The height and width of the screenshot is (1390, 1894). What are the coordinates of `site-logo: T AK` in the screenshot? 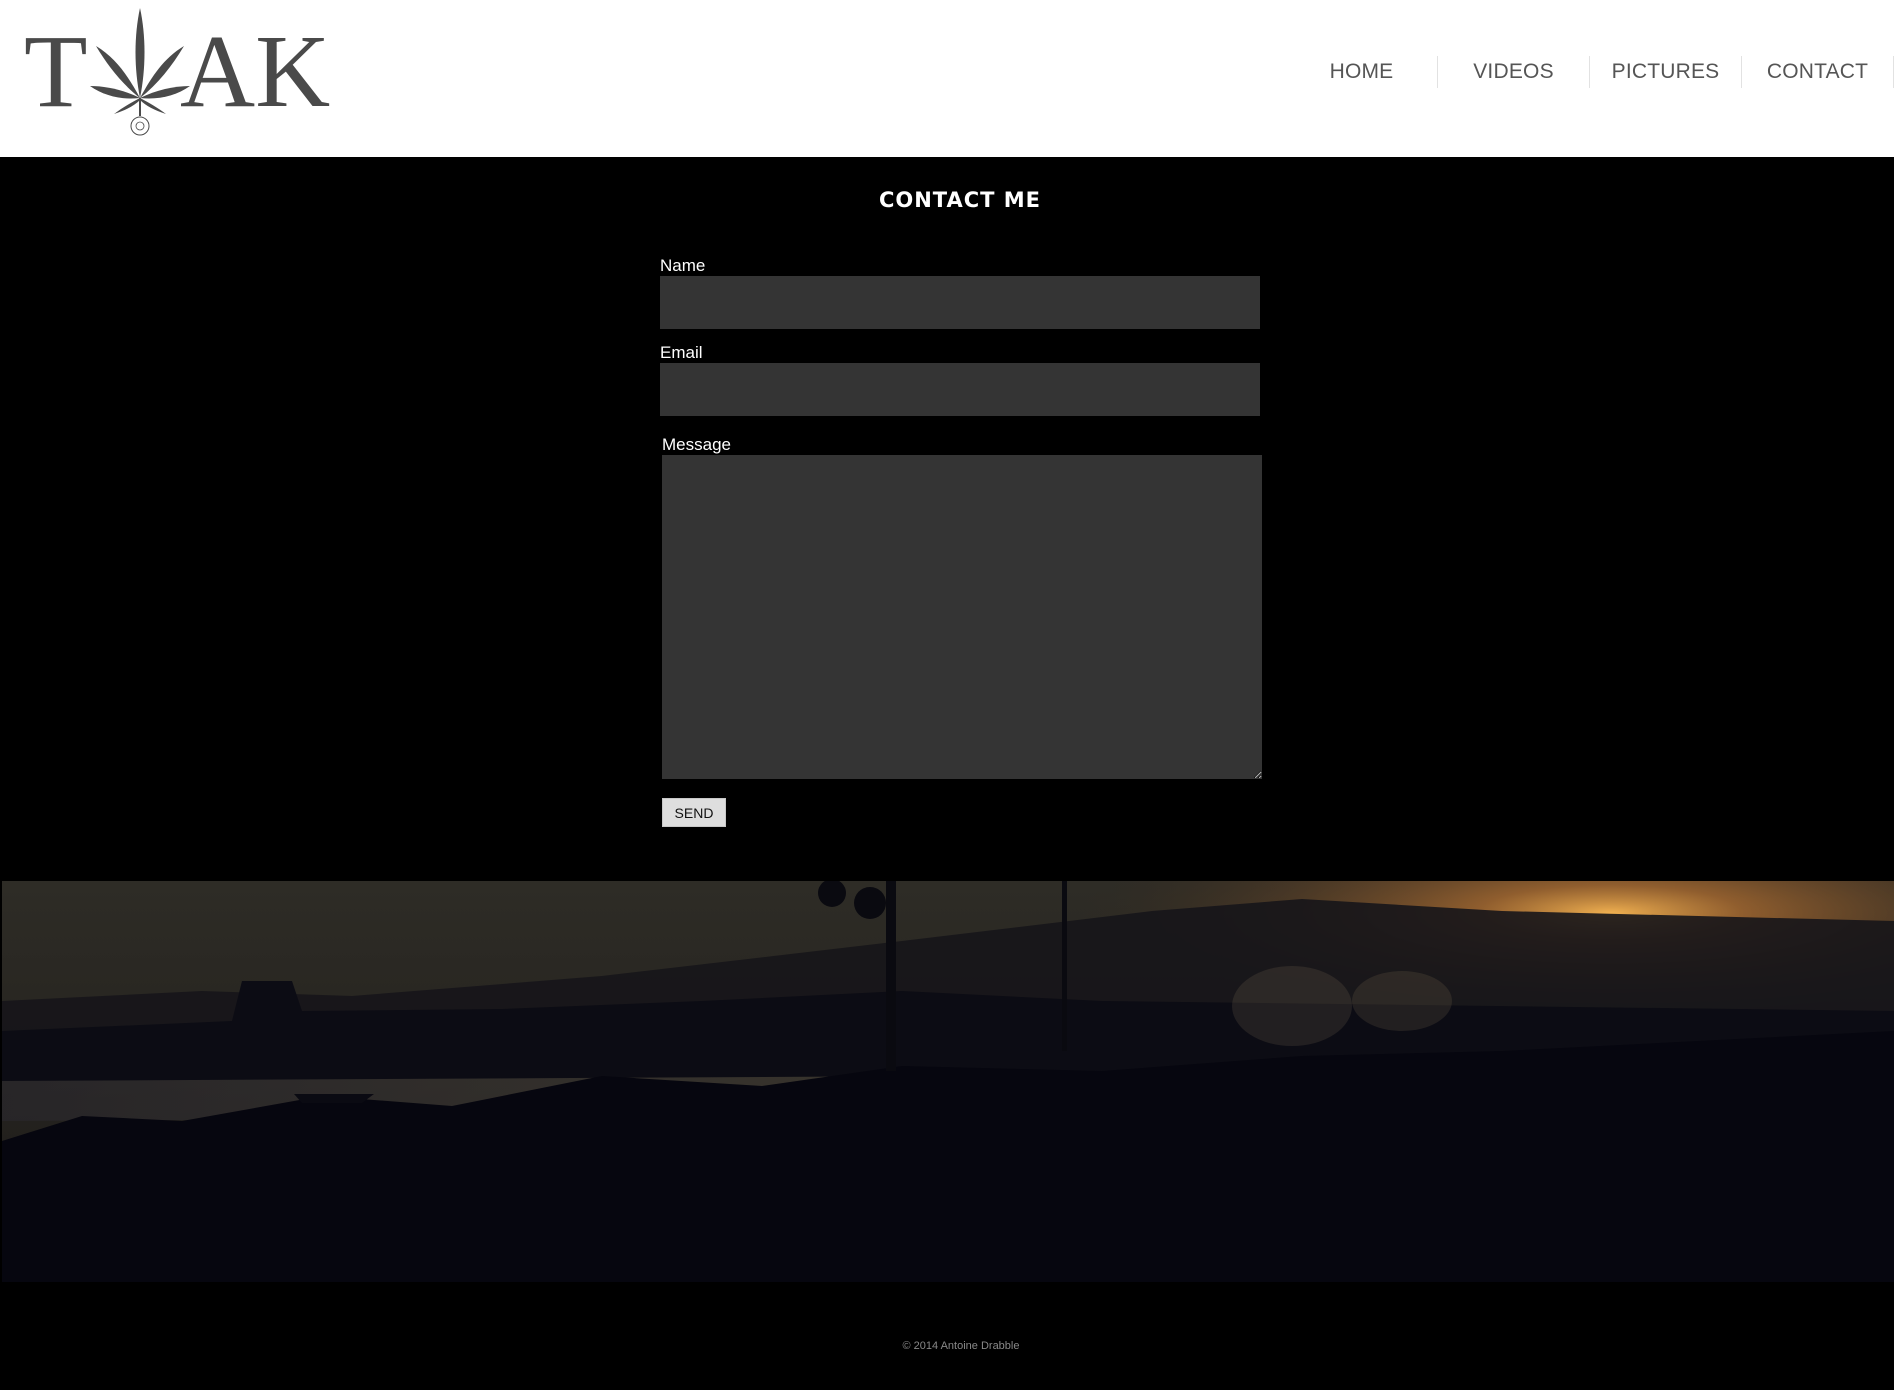 It's located at (184, 74).